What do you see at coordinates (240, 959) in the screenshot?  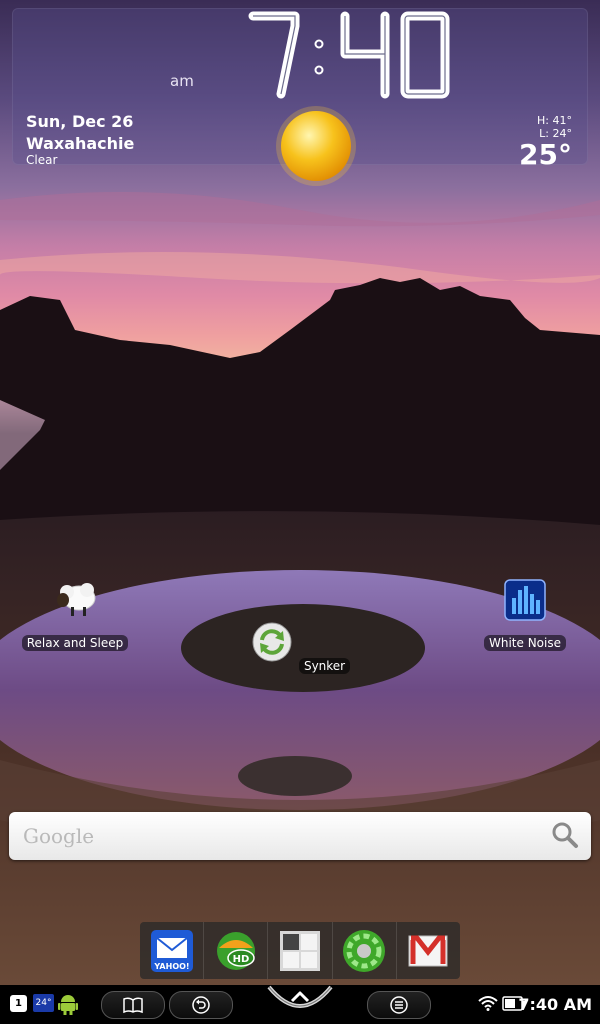 I see `hd-text: HD` at bounding box center [240, 959].